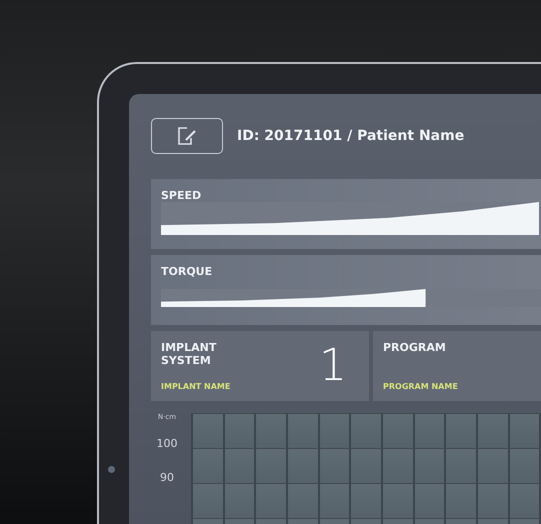 The width and height of the screenshot is (541, 524). What do you see at coordinates (167, 478) in the screenshot?
I see `axis-tick: 90` at bounding box center [167, 478].